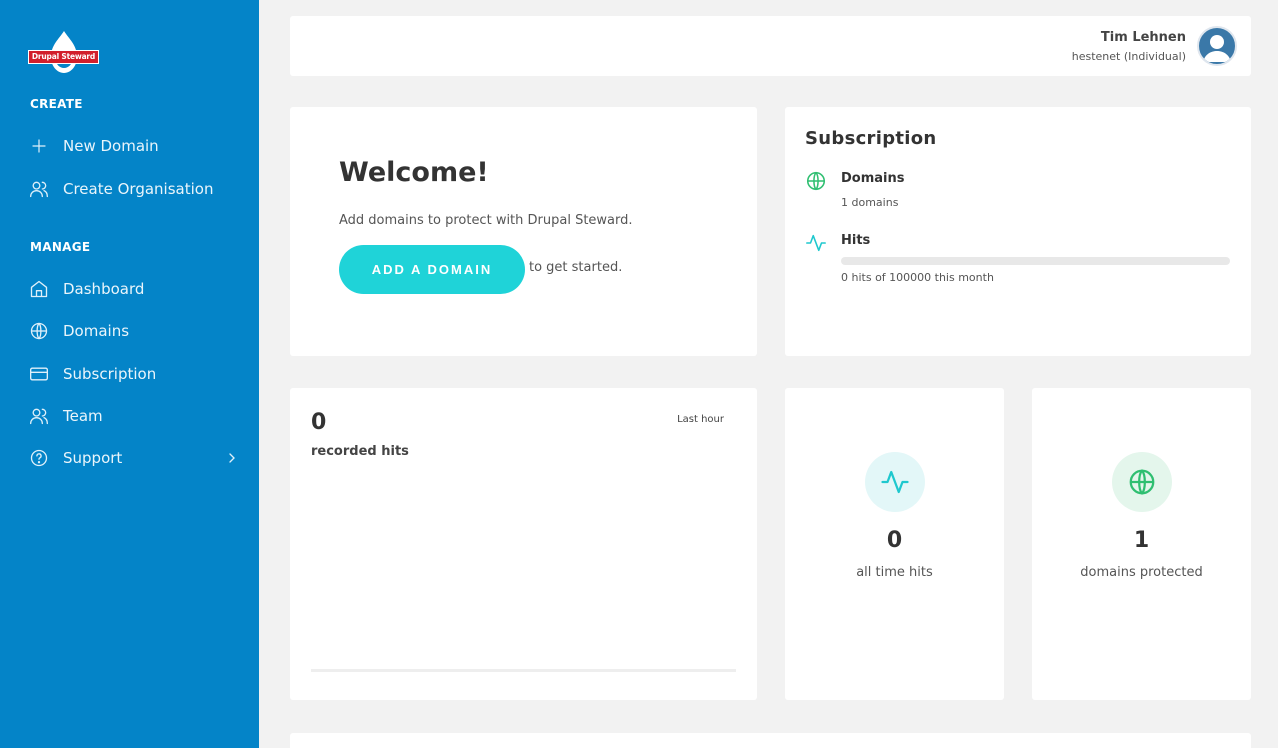 The image size is (1278, 748). What do you see at coordinates (873, 178) in the screenshot?
I see `subscription-domains-title: Domains` at bounding box center [873, 178].